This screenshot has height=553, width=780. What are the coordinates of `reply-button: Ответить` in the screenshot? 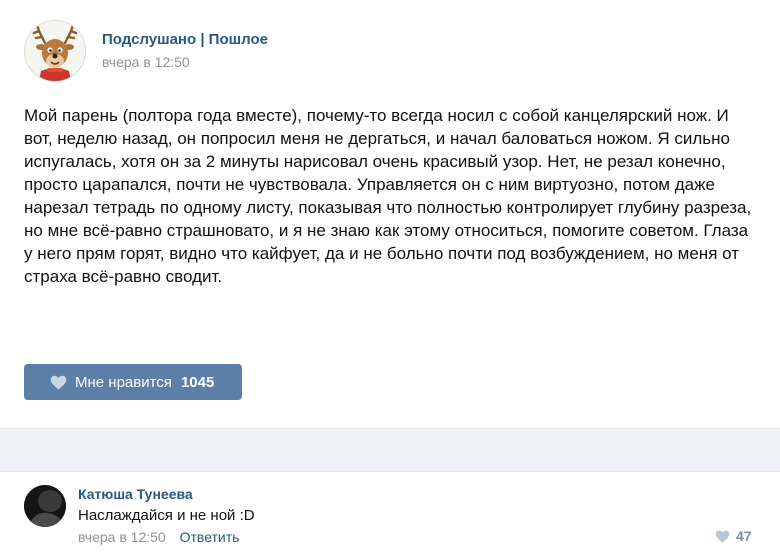 It's located at (210, 537).